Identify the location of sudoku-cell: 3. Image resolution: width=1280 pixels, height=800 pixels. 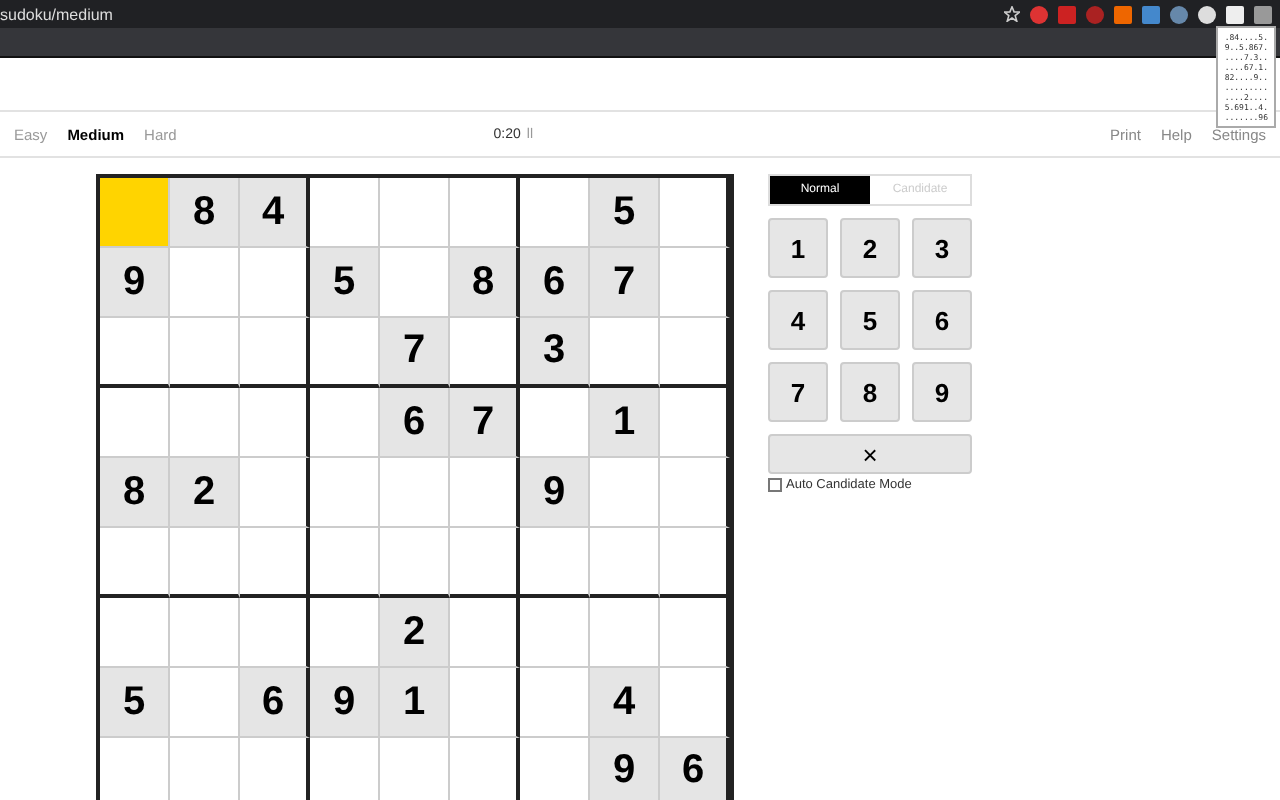
(555, 353).